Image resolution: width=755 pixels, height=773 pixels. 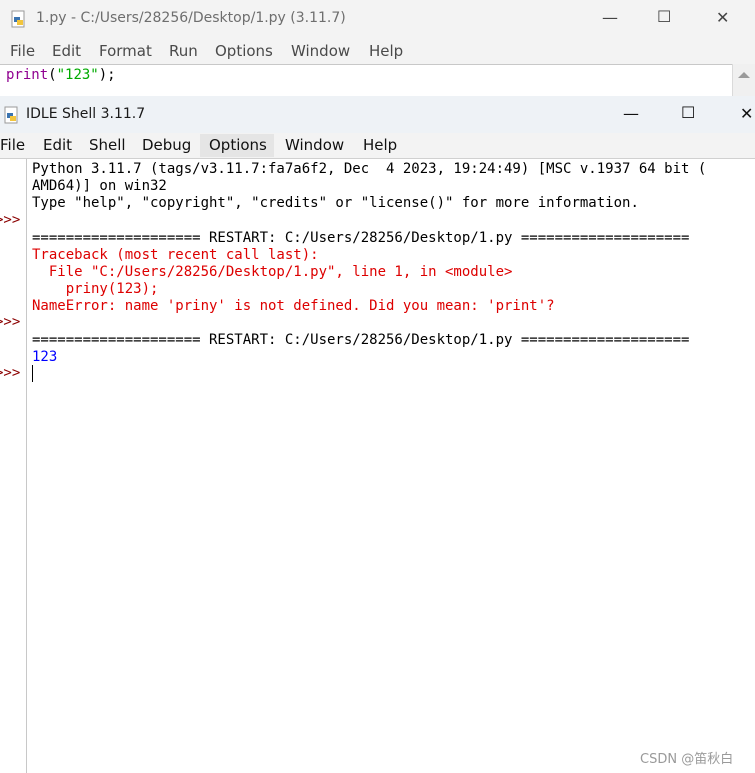 I want to click on shell-menu-edit: Edit, so click(x=57, y=145).